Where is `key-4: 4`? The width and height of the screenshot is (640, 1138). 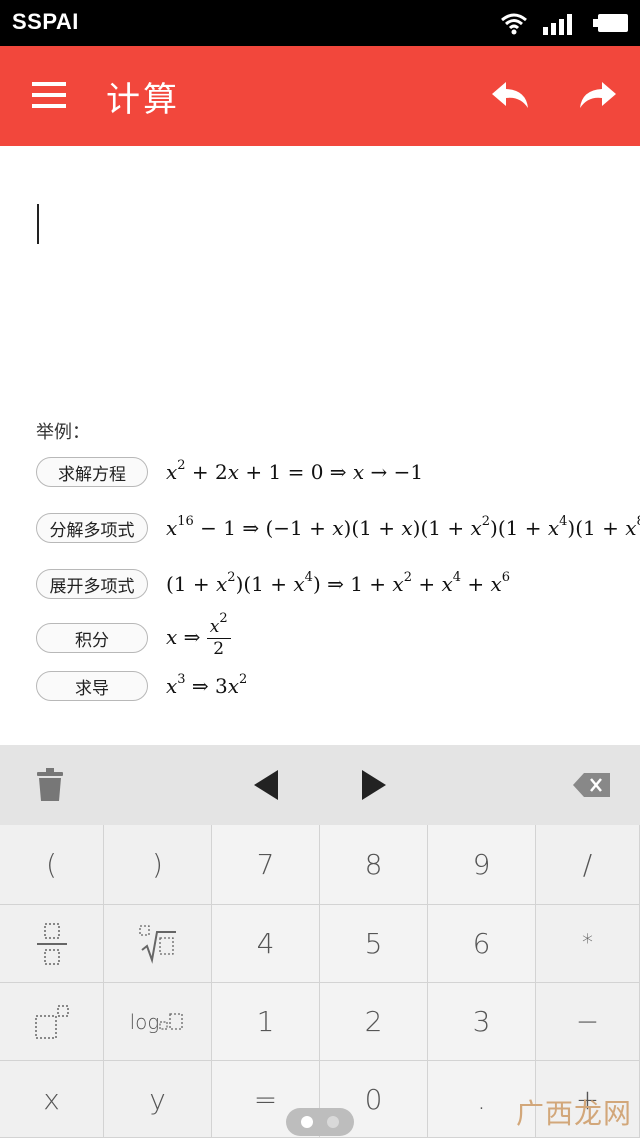 key-4: 4 is located at coordinates (266, 944).